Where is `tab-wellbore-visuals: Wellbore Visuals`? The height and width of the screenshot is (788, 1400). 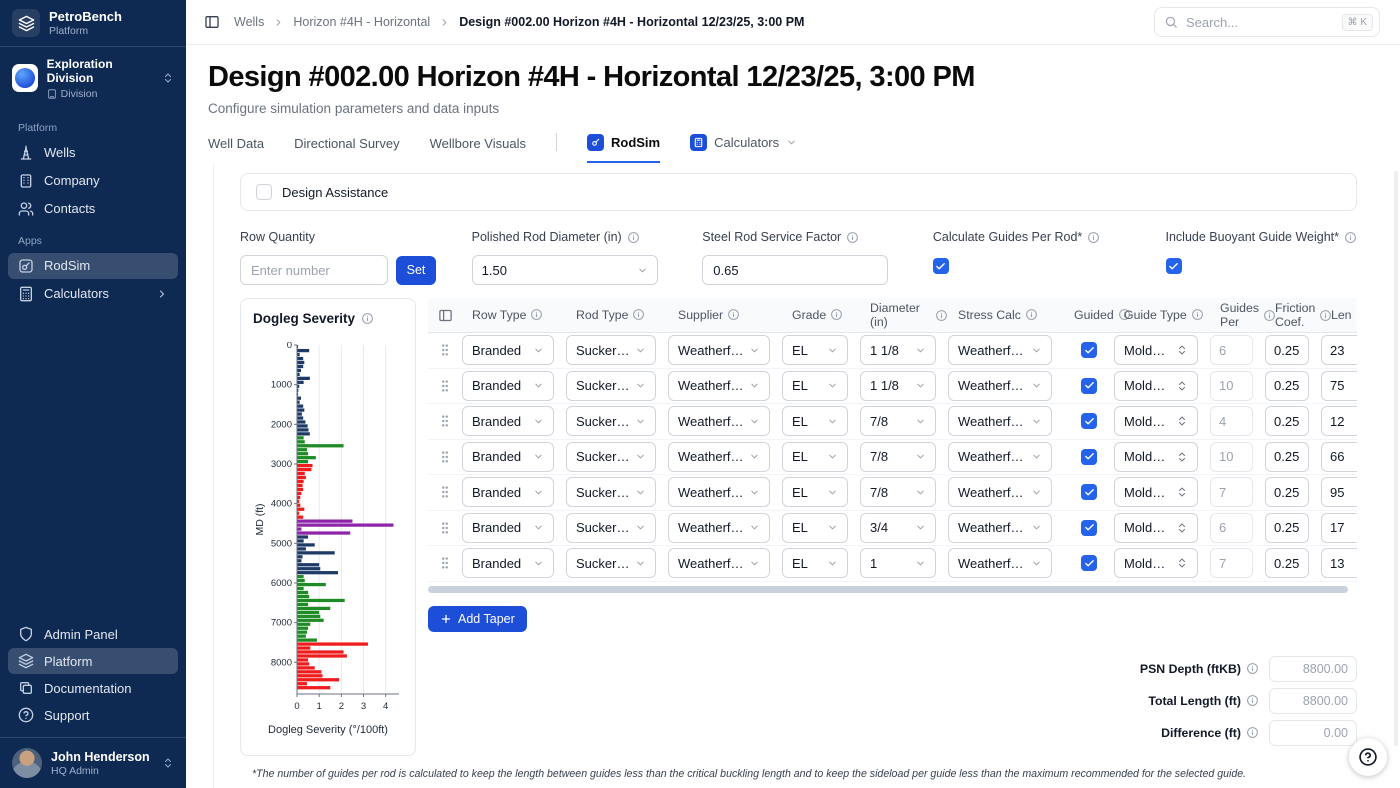
tab-wellbore-visuals: Wellbore Visuals is located at coordinates (478, 149).